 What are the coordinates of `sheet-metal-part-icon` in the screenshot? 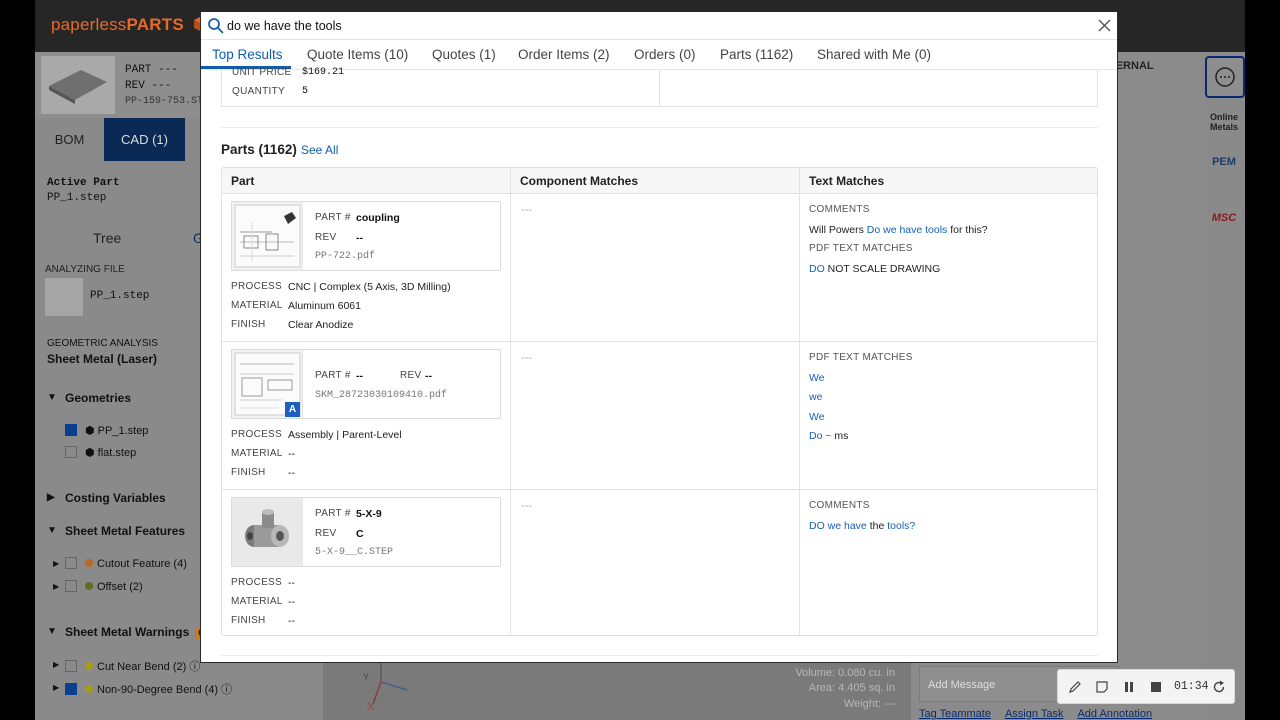 It's located at (78, 87).